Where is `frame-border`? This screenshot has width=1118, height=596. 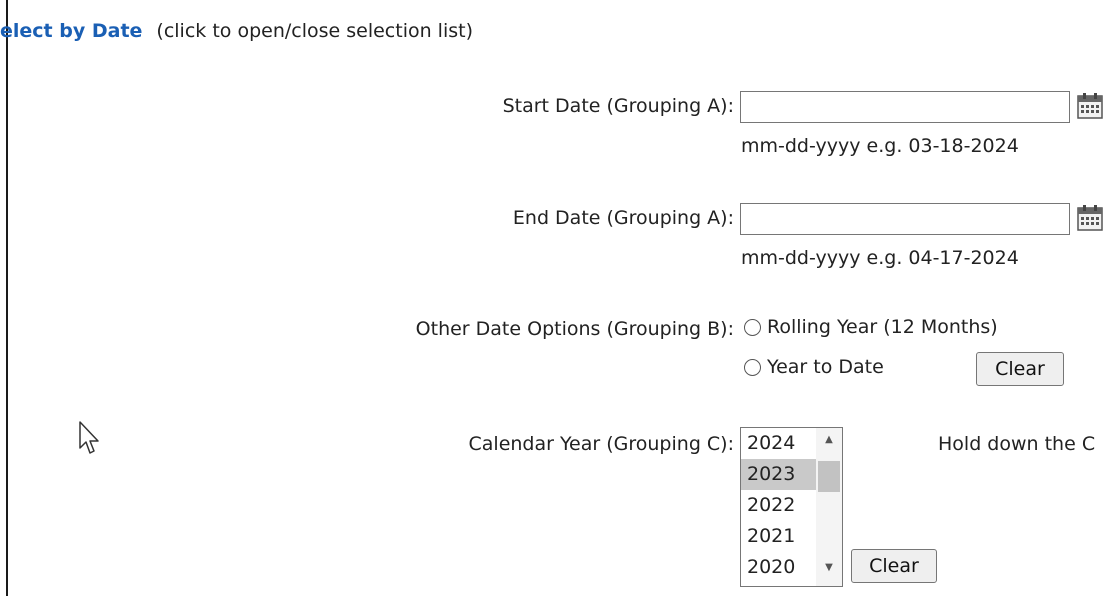 frame-border is located at coordinates (7, 298).